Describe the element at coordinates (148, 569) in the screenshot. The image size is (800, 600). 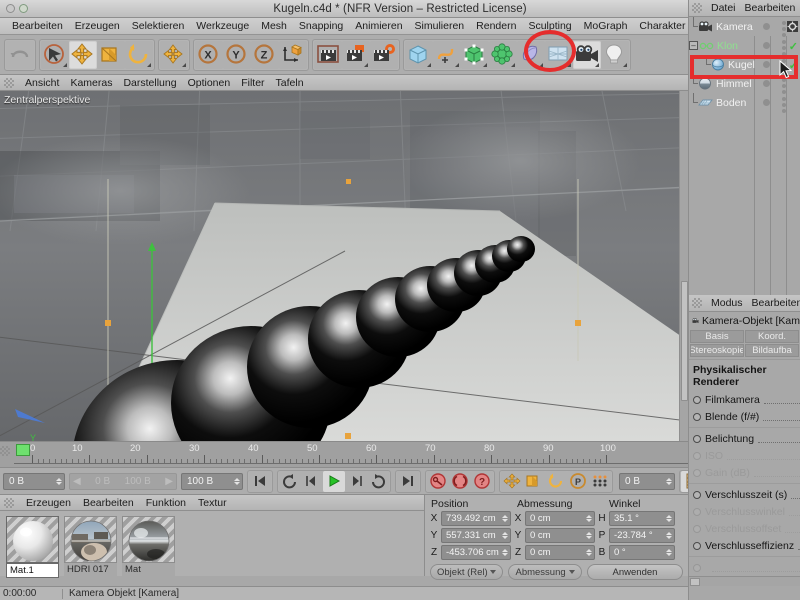
I see `material-name: Mat` at that location.